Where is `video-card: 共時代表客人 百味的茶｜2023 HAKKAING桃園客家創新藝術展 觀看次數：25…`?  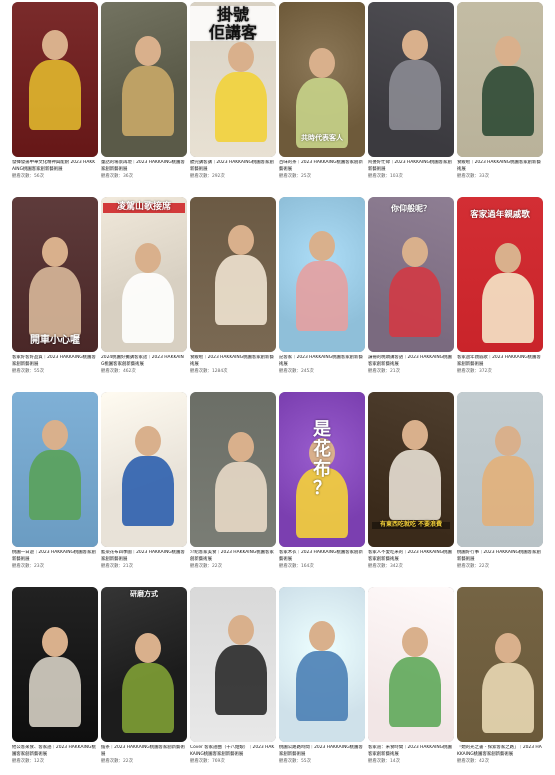
video-card: 共時代表客人 百味的茶｜2023 HAKKAING桃園客家創新藝術展 觀看次數：25… is located at coordinates (322, 91).